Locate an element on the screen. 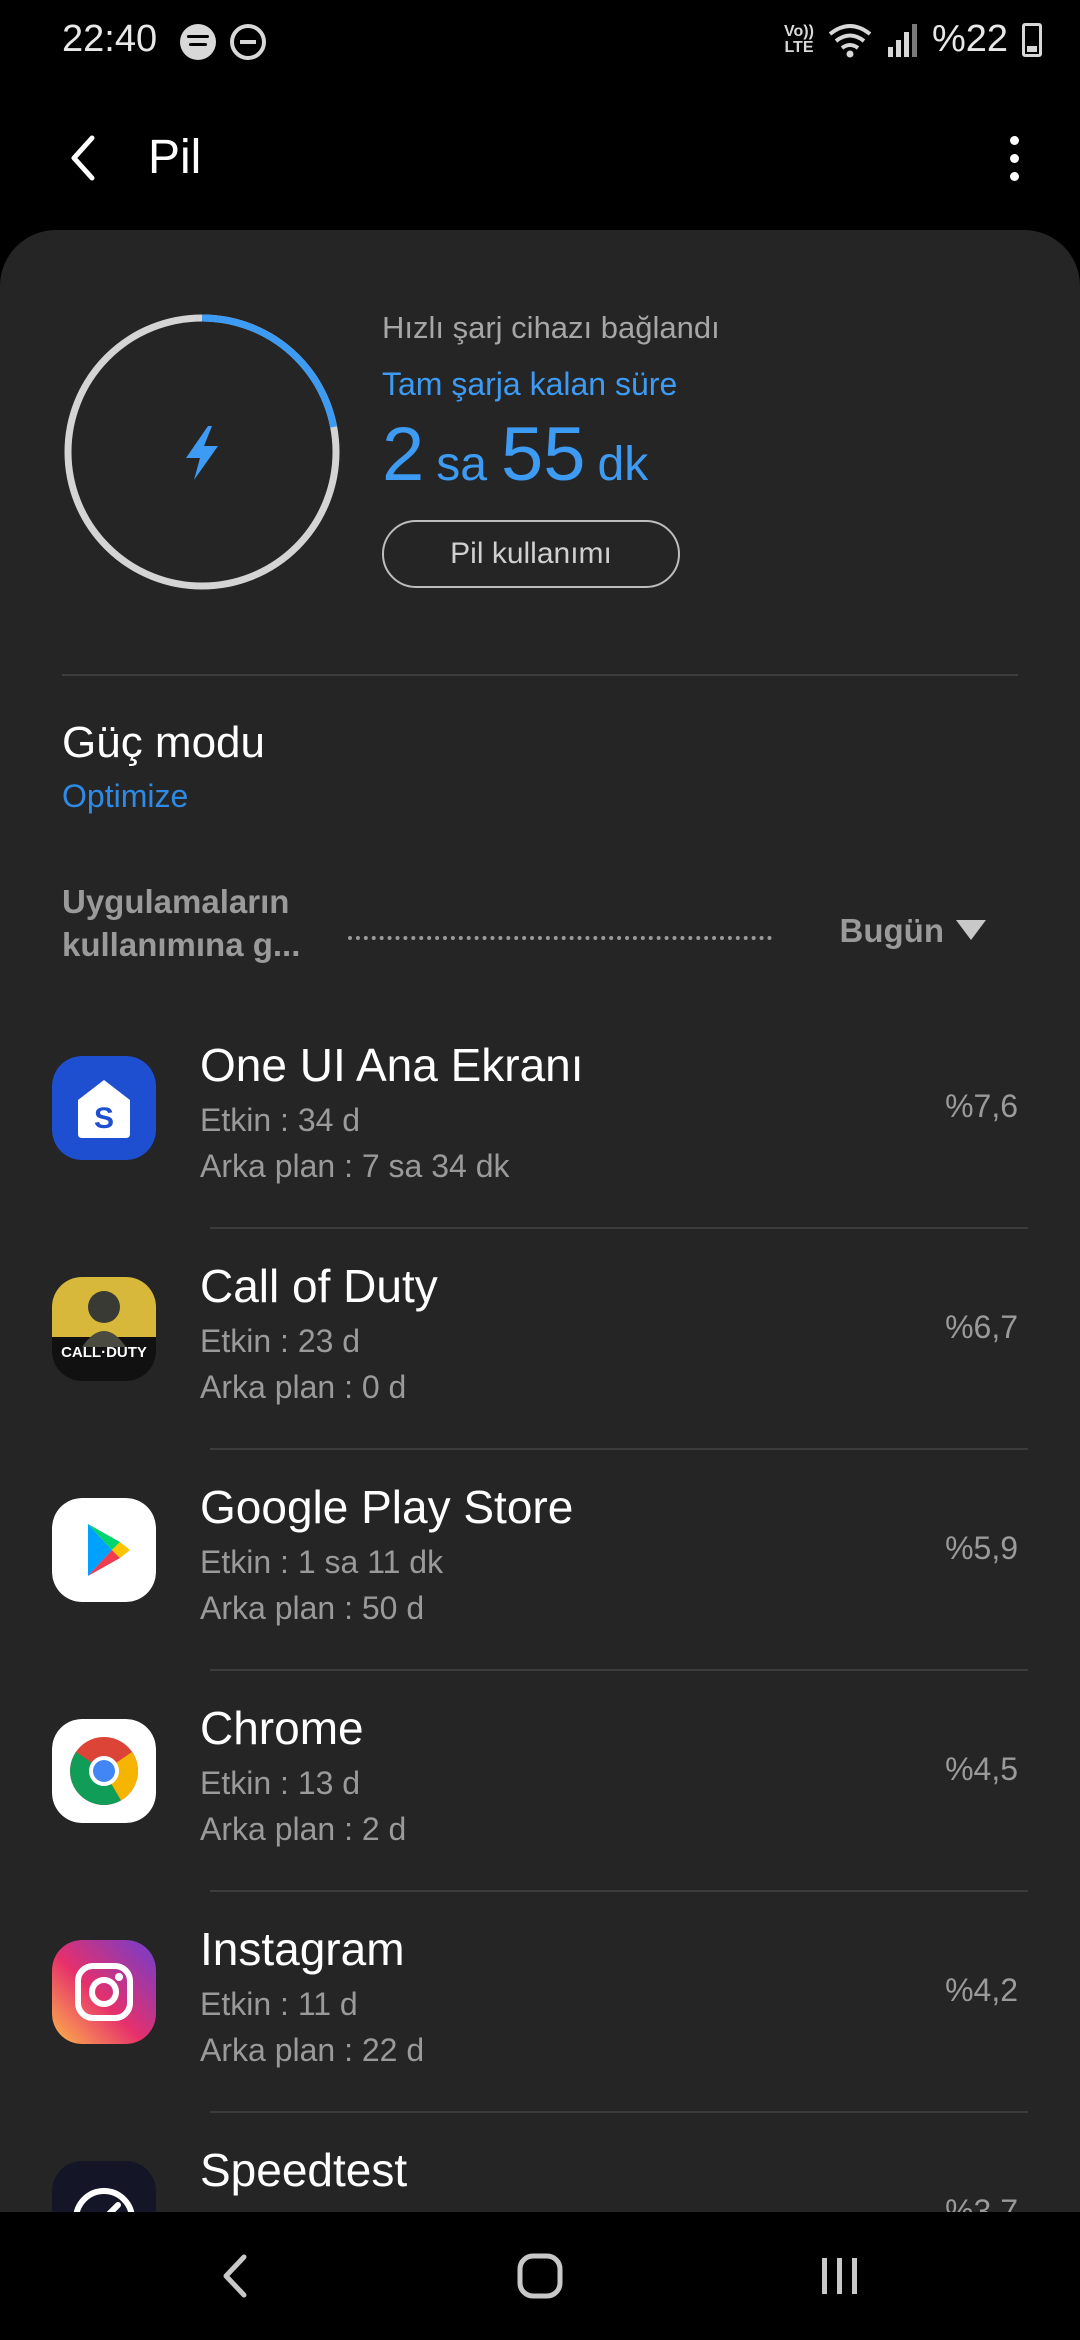 The height and width of the screenshot is (2340, 1080). svg-text: CALL·DUTY is located at coordinates (104, 1352).